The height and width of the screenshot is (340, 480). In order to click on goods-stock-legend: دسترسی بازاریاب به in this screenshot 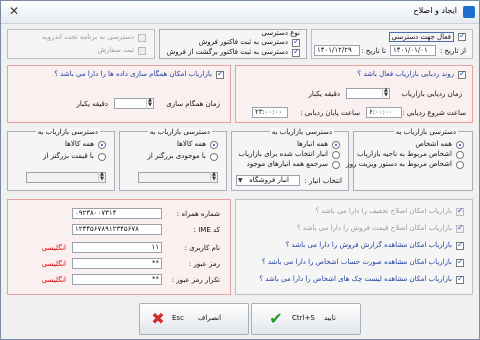, I will do `click(179, 132)`.